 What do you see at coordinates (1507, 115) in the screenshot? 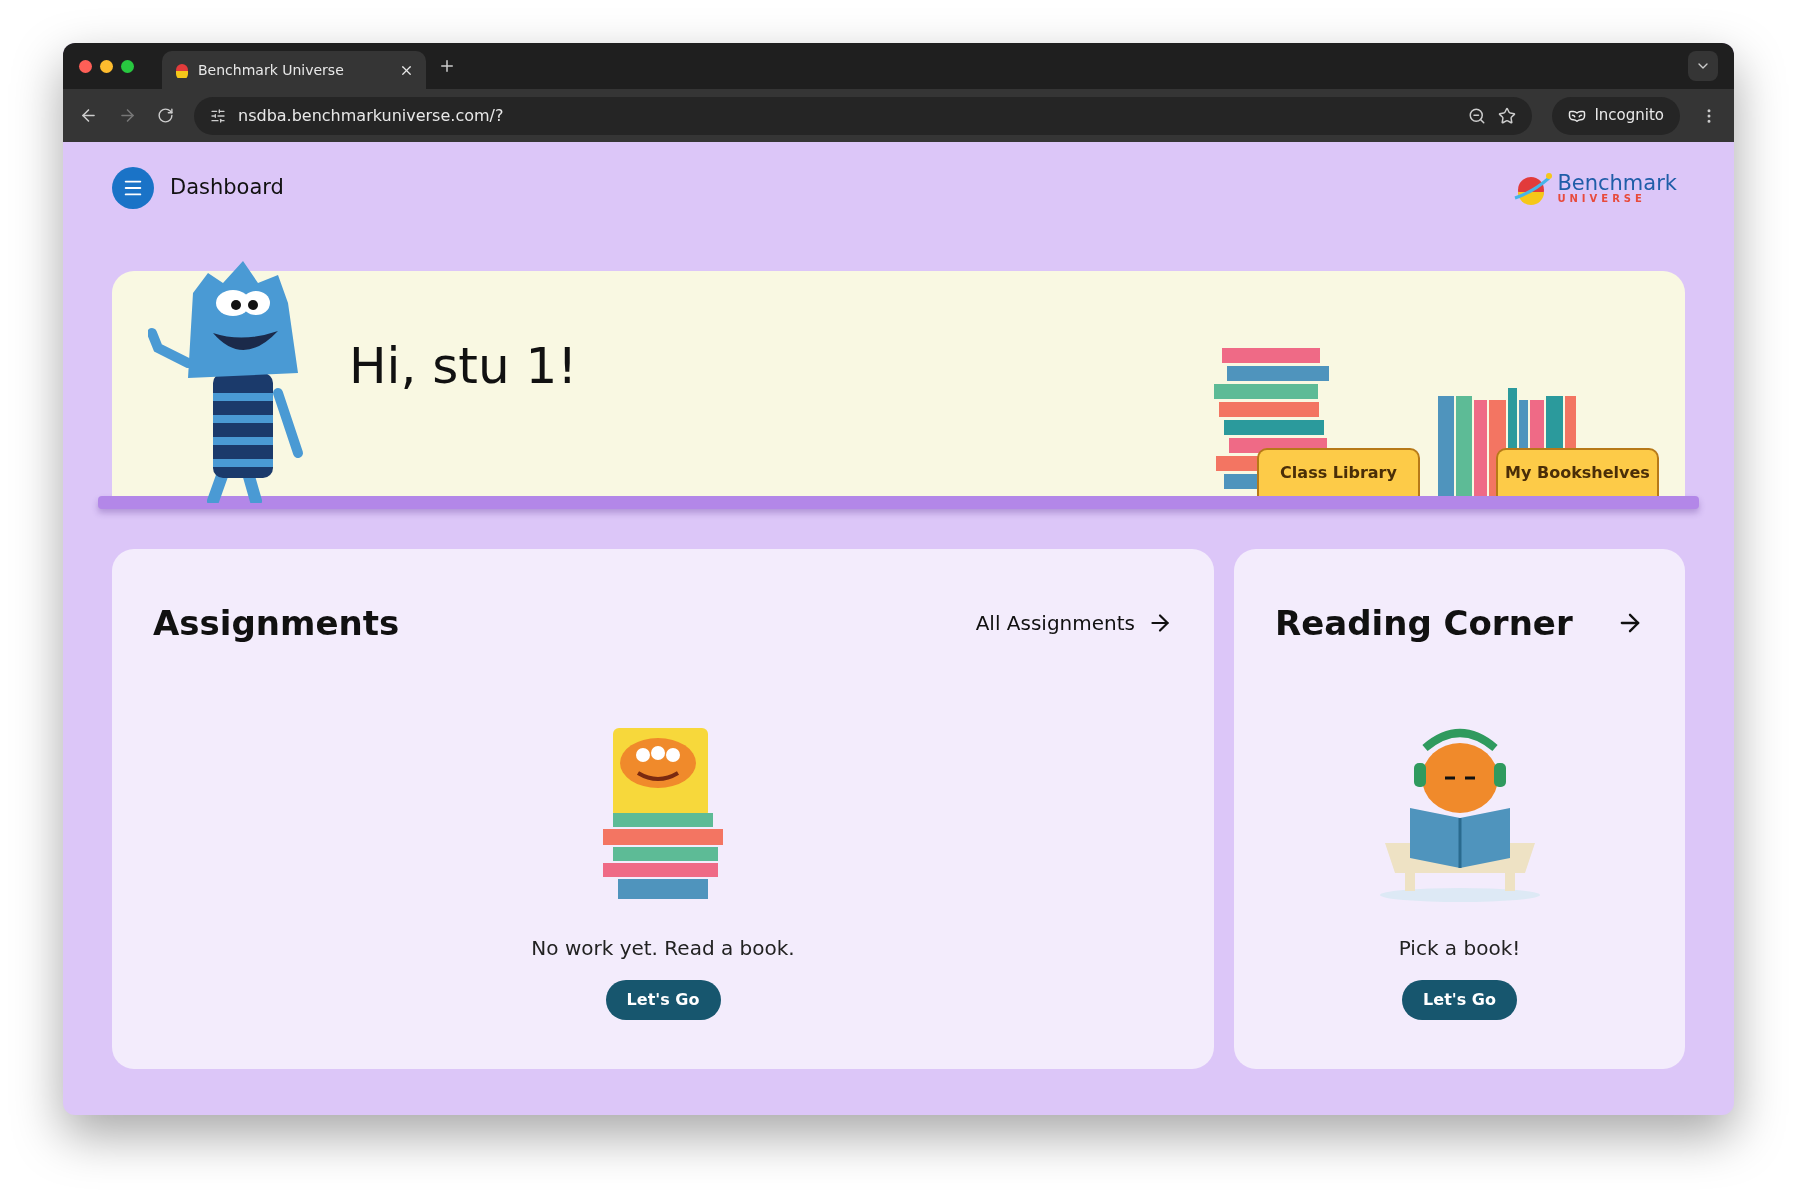
I see `bookmark-star-icon` at bounding box center [1507, 115].